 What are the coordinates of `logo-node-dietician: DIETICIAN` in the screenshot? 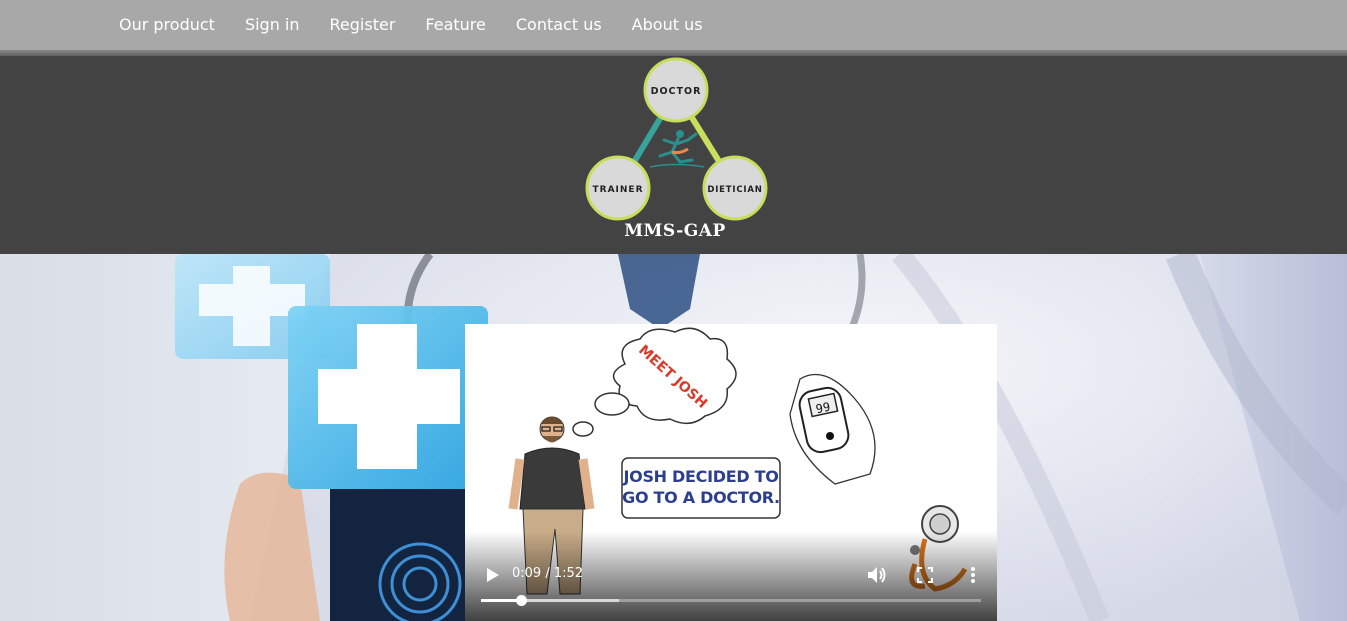 It's located at (735, 188).